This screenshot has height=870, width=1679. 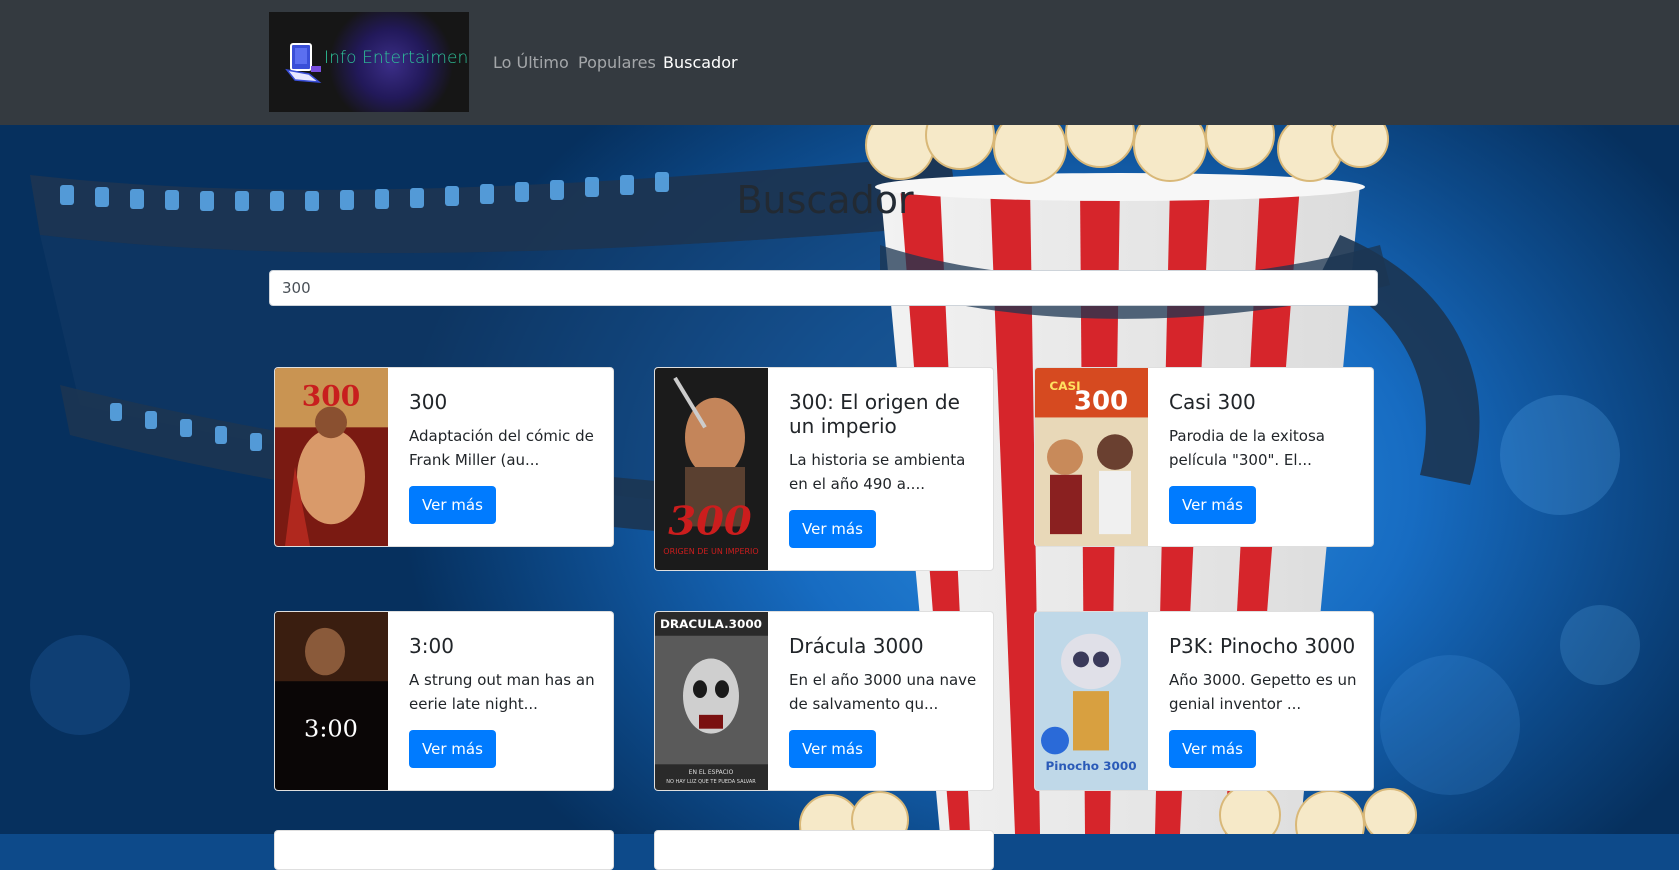 I want to click on card-title: 300: El origen de un imperio, so click(x=874, y=414).